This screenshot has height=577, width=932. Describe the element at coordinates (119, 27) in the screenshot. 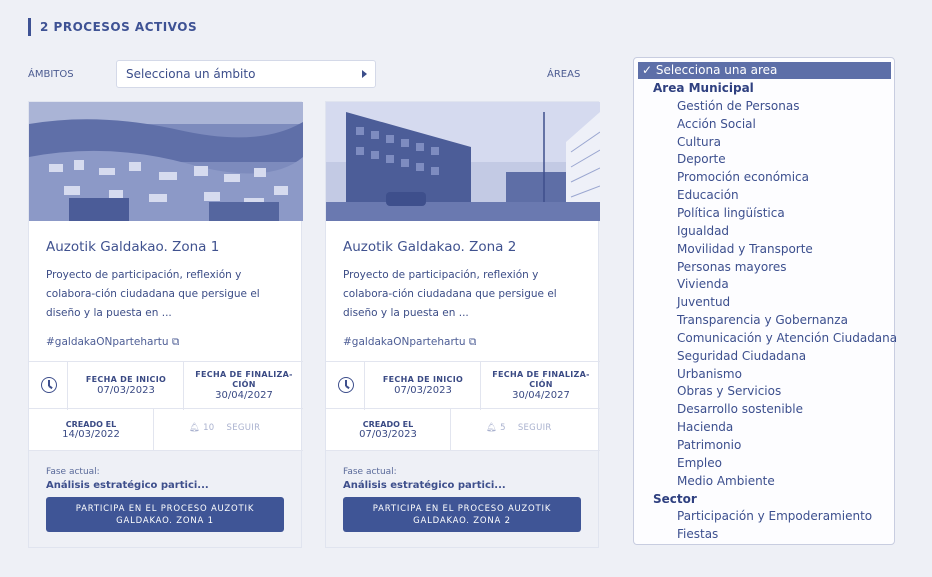

I see `section-title: 2 PROCESOS ACTIVOS` at that location.